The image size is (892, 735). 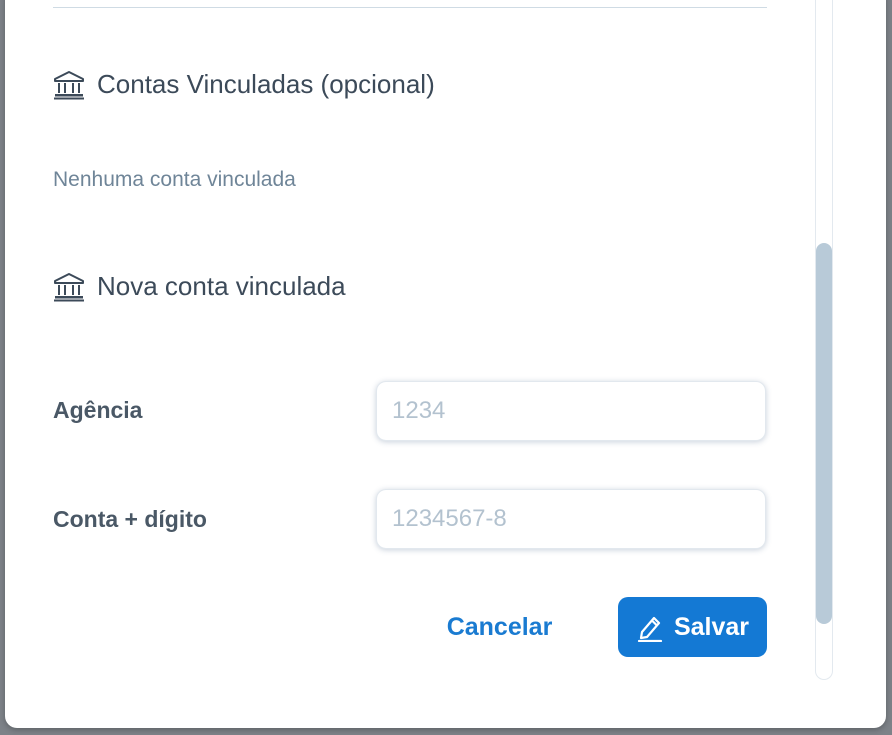 I want to click on new-account-title: Nova conta vinculada, so click(x=221, y=286).